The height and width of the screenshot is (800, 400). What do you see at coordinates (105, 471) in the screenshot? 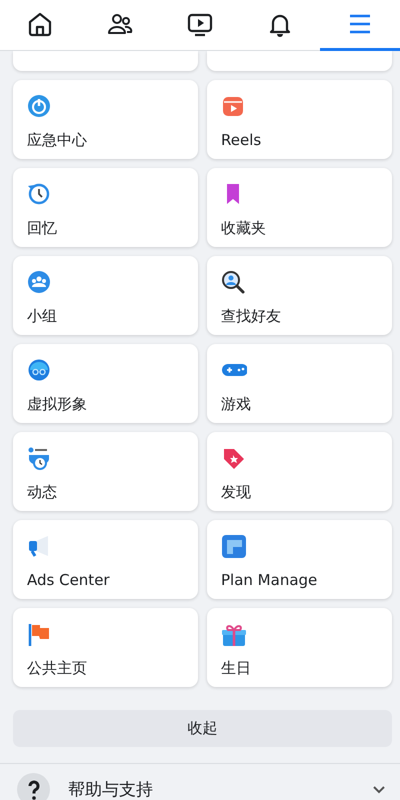
I see `shortcut-card: 动态` at bounding box center [105, 471].